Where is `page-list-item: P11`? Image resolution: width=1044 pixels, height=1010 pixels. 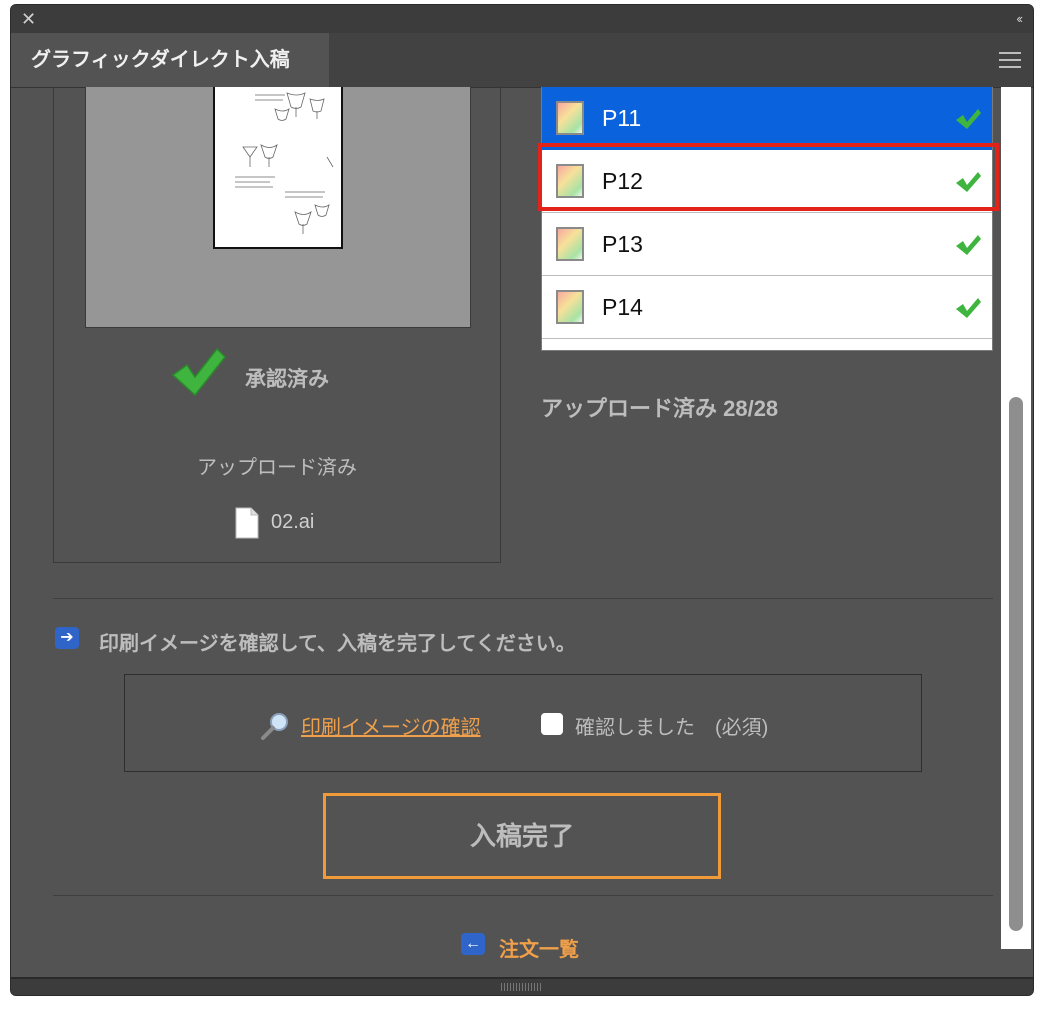 page-list-item: P11 is located at coordinates (767, 118).